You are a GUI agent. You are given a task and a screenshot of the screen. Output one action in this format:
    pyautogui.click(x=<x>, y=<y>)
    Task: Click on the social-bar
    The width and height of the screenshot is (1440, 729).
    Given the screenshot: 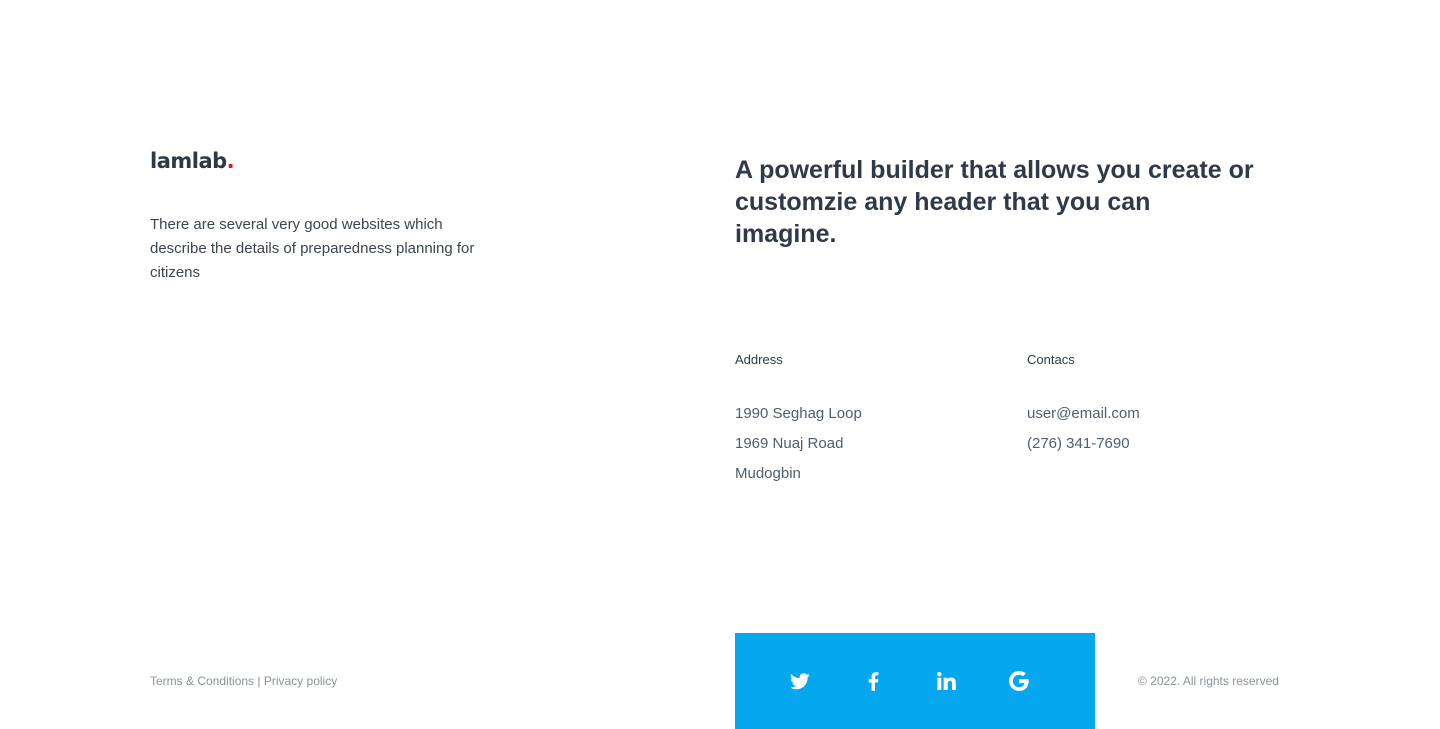 What is the action you would take?
    pyautogui.click(x=915, y=681)
    